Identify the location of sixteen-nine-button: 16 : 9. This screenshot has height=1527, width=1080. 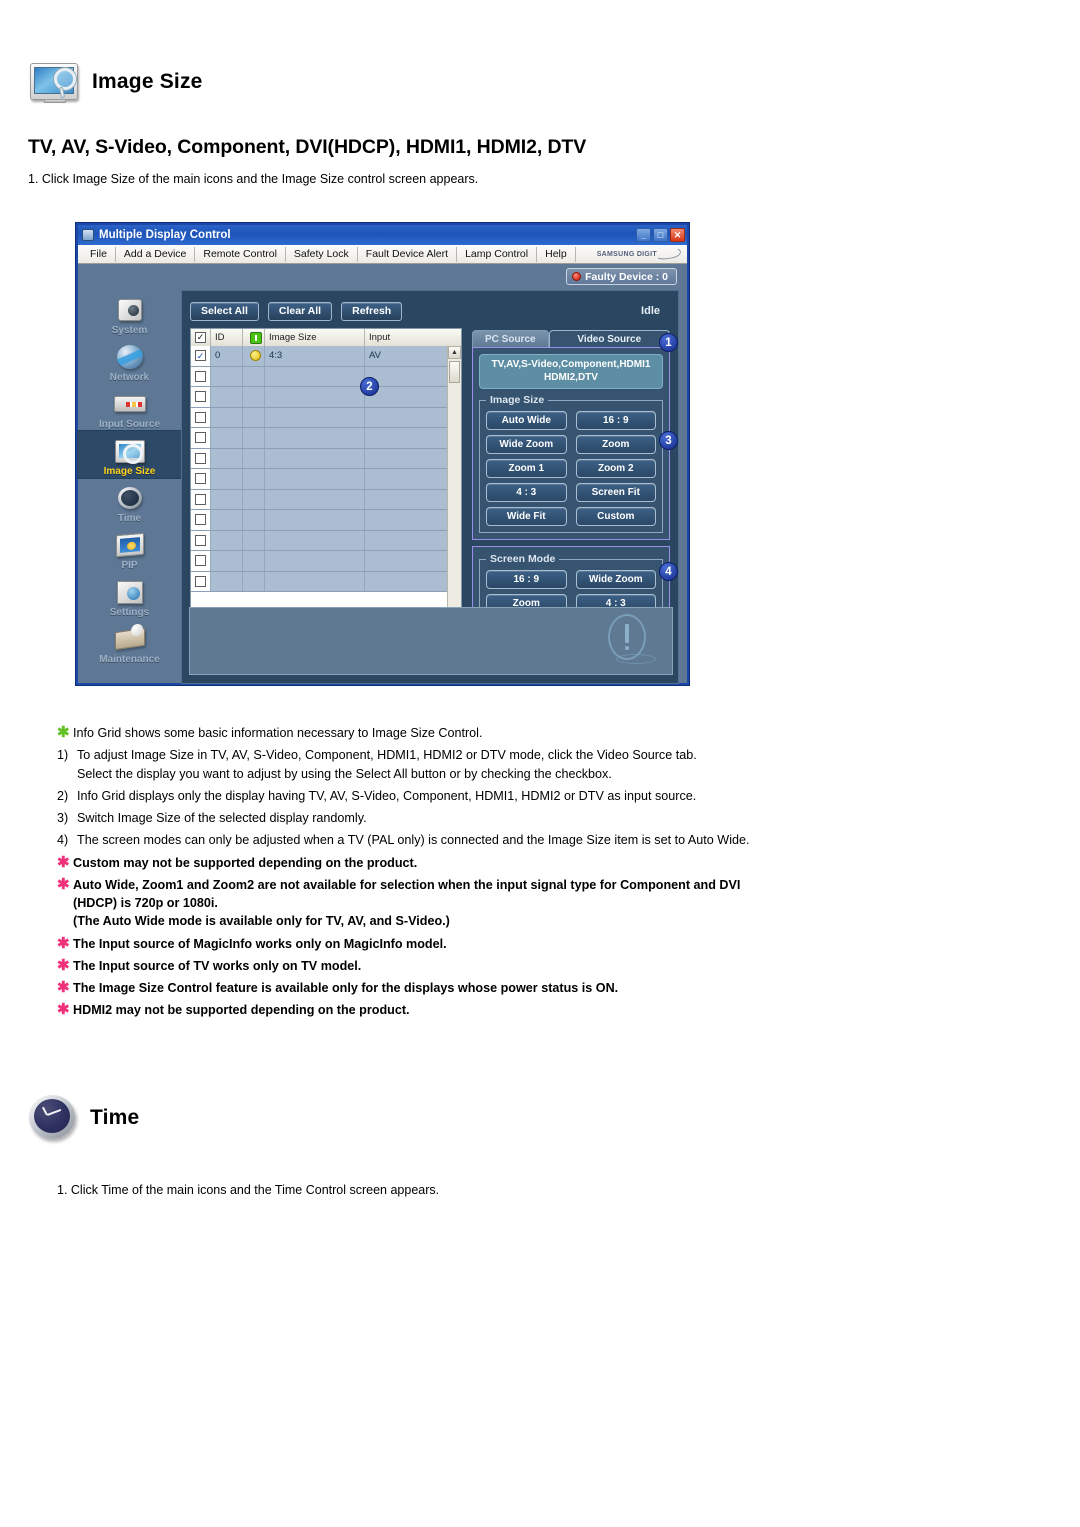
(615, 420).